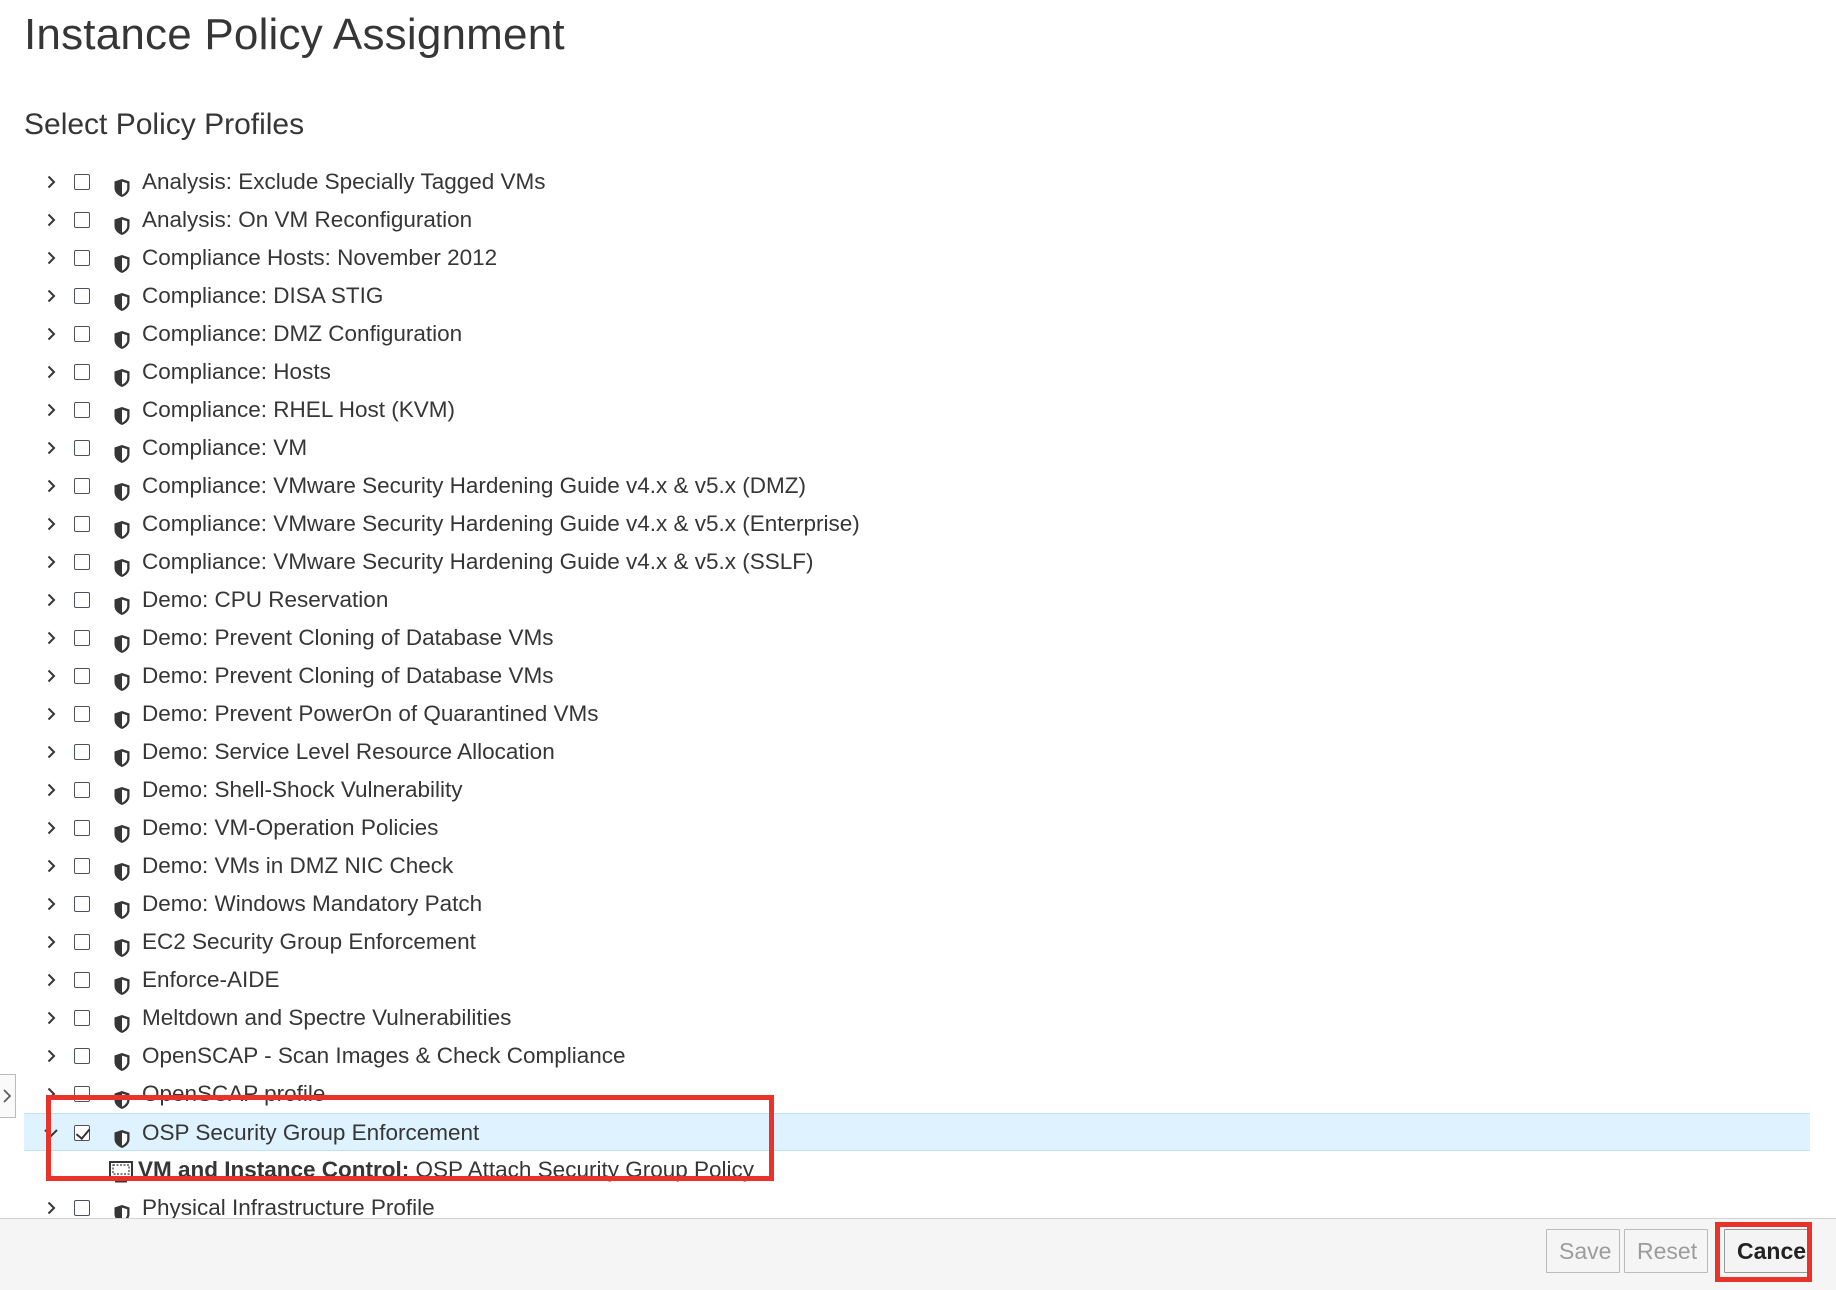  Describe the element at coordinates (917, 258) in the screenshot. I see `profile-row: Compliance Hosts: November 2012` at that location.